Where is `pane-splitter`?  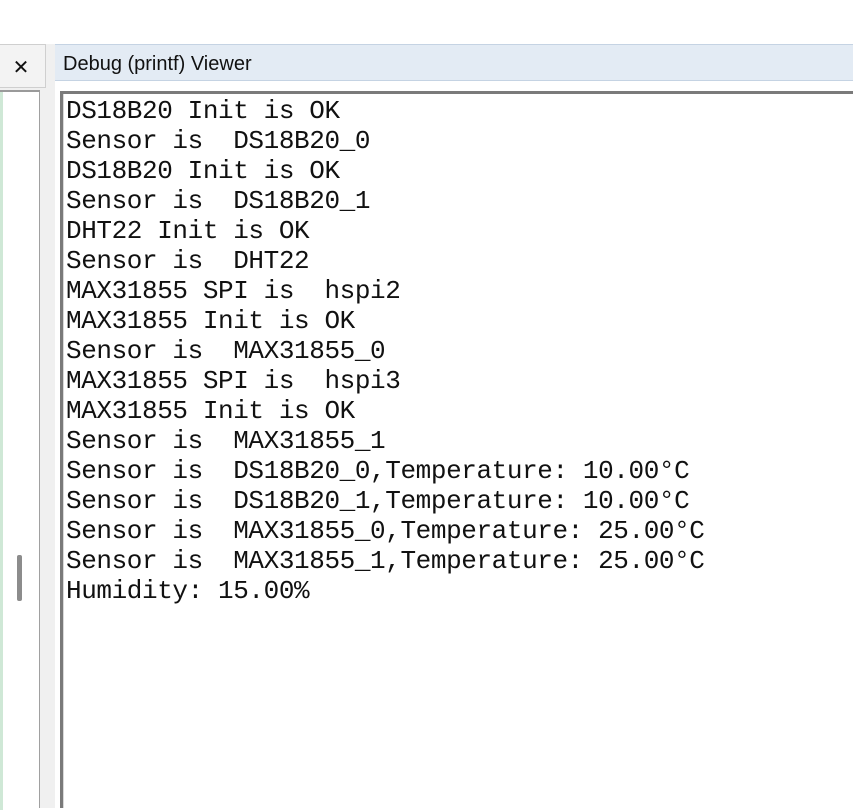 pane-splitter is located at coordinates (50, 426).